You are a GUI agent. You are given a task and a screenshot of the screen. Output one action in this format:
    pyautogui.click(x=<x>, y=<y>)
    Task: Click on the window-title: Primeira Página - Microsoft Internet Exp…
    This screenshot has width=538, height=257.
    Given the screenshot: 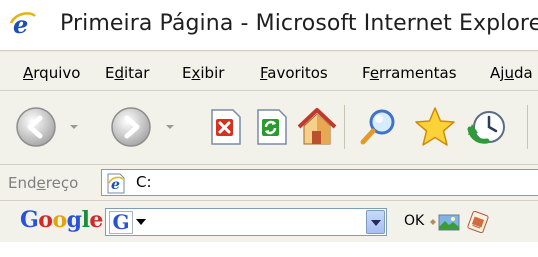 What is the action you would take?
    pyautogui.click(x=299, y=23)
    